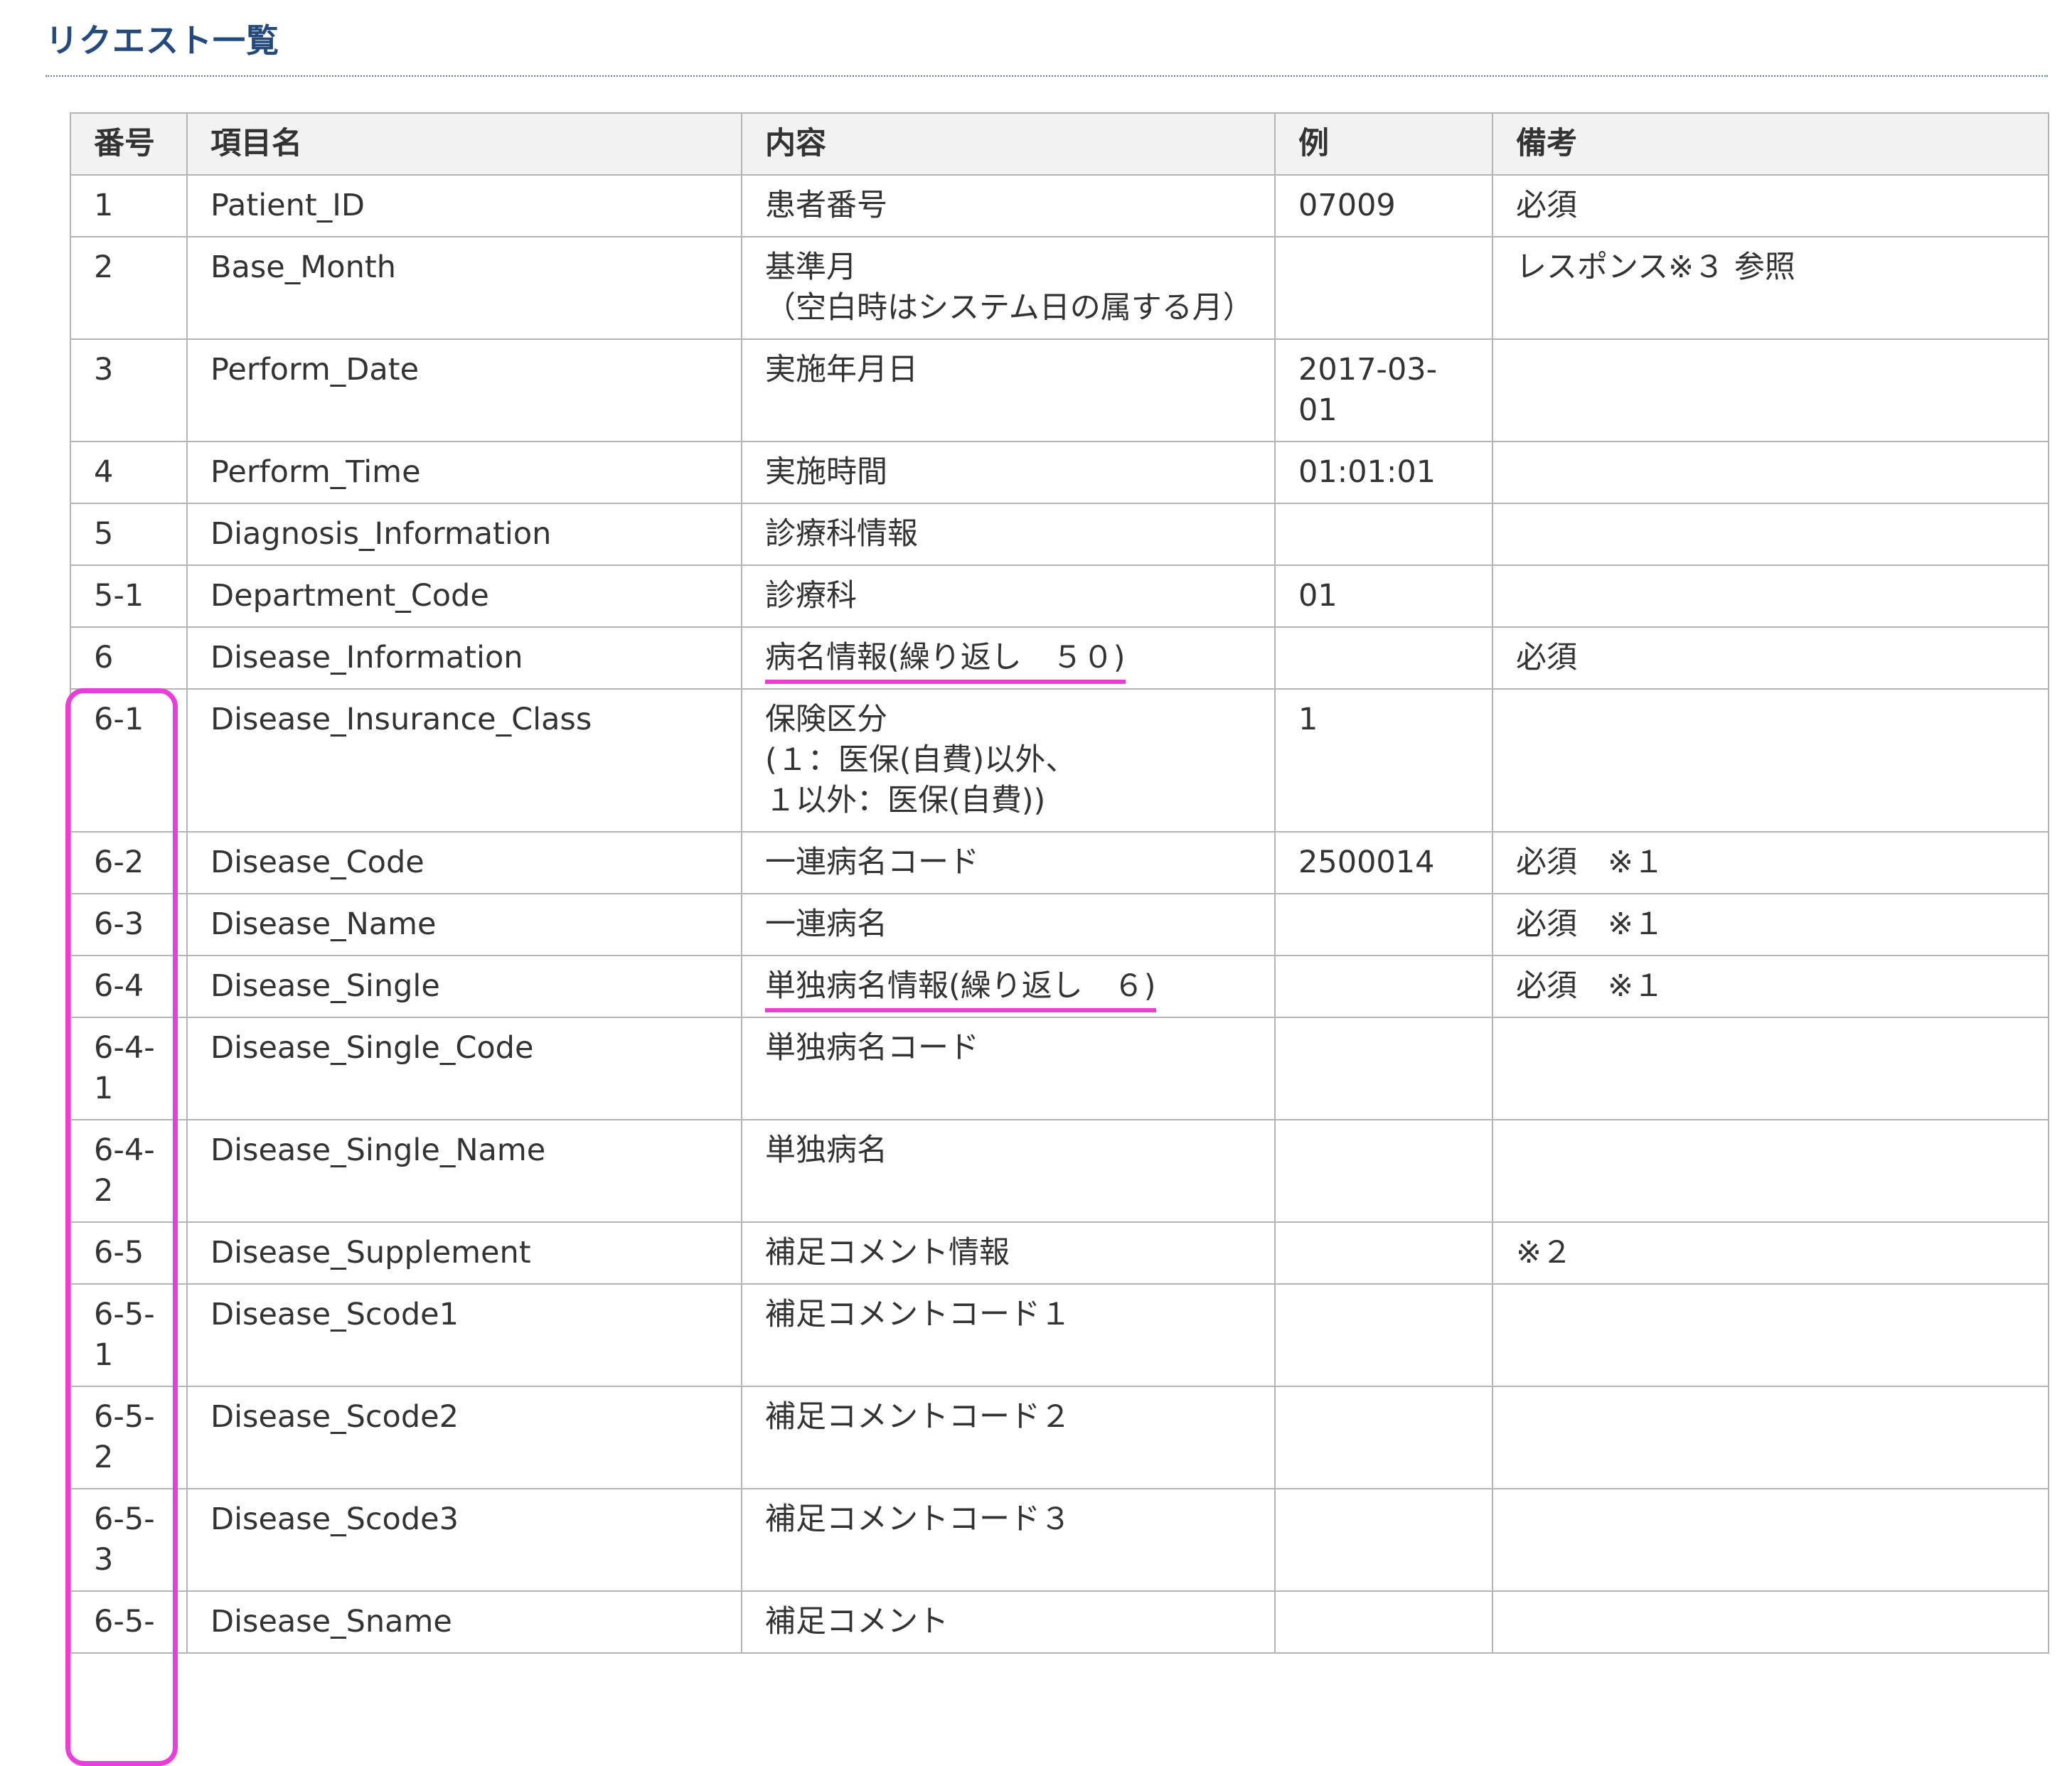  I want to click on table-row: 1 Patient_ID 患者番号 07009 必須, so click(1059, 205).